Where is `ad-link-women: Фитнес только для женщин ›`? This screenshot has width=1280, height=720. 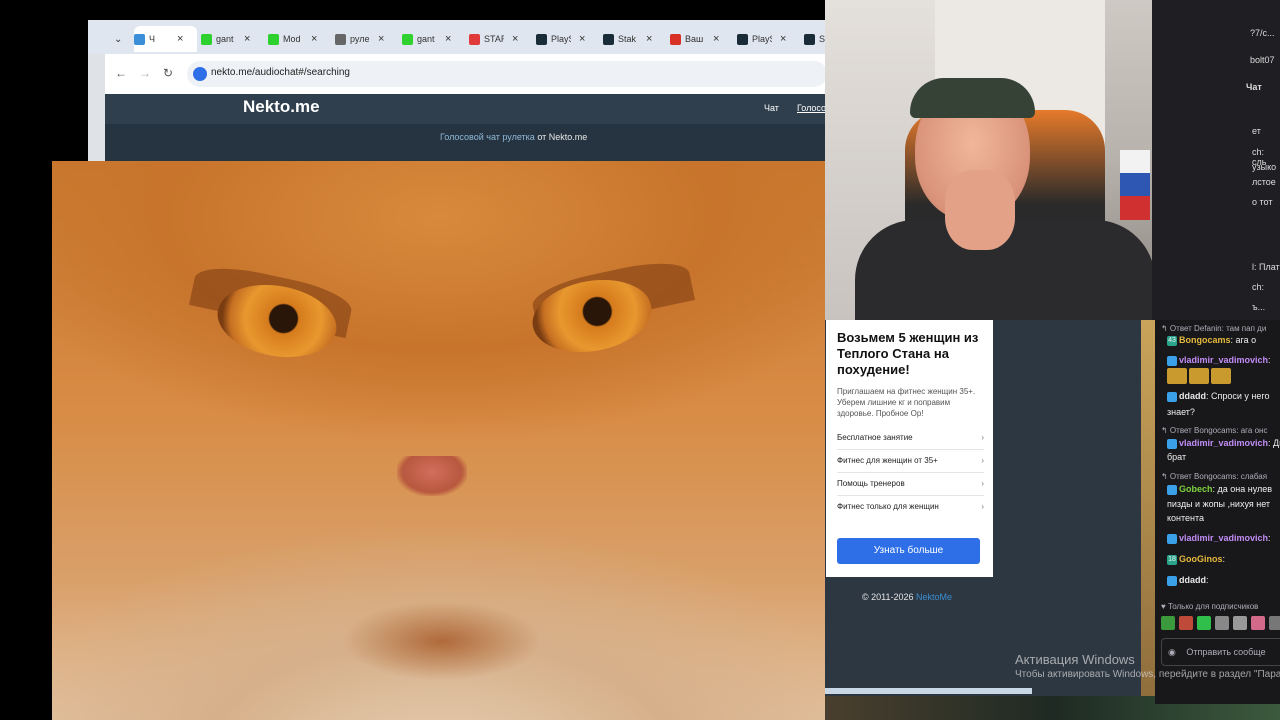
ad-link-women: Фитнес только для женщин › is located at coordinates (910, 507).